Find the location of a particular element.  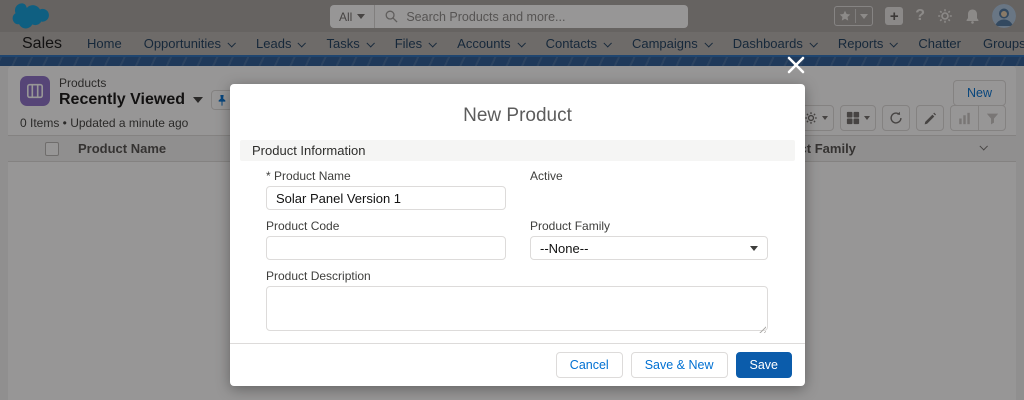

product-family-field: Product Family --None-- is located at coordinates (649, 239).